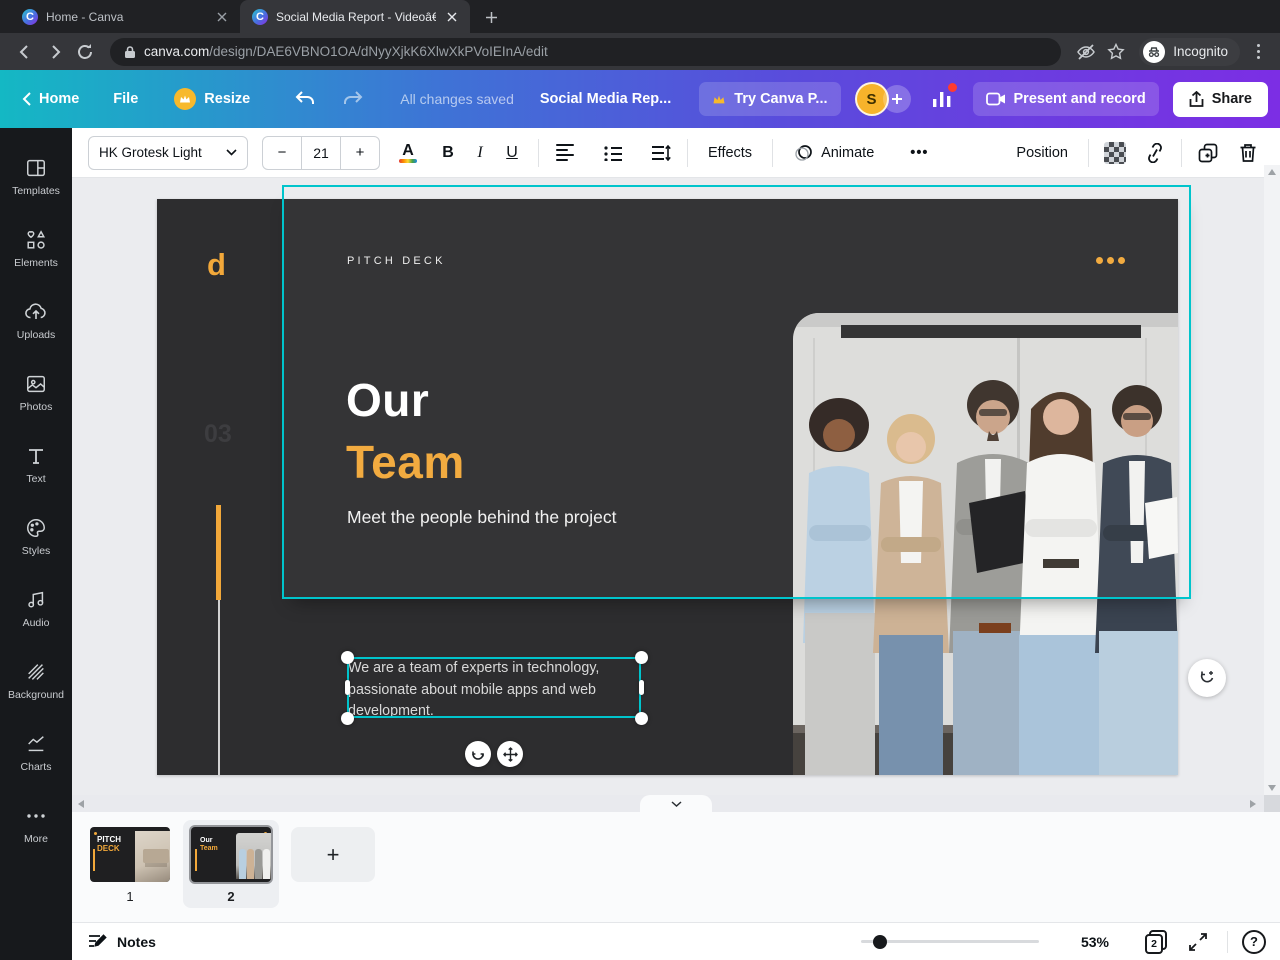 This screenshot has height=960, width=1280. What do you see at coordinates (565, 153) in the screenshot?
I see `text-align-button` at bounding box center [565, 153].